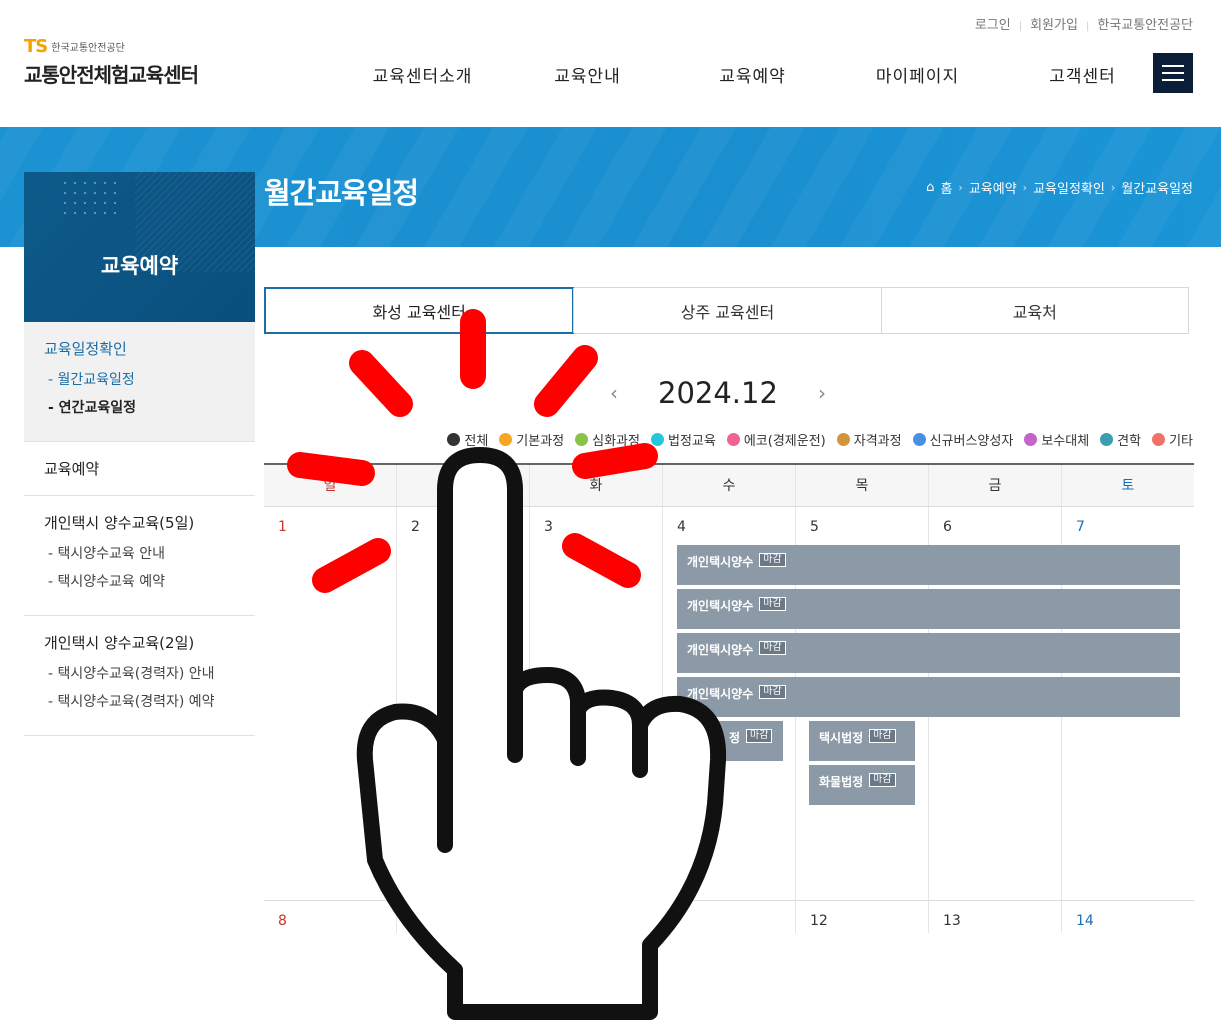  Describe the element at coordinates (282, 527) in the screenshot. I see `day-number: 1` at that location.